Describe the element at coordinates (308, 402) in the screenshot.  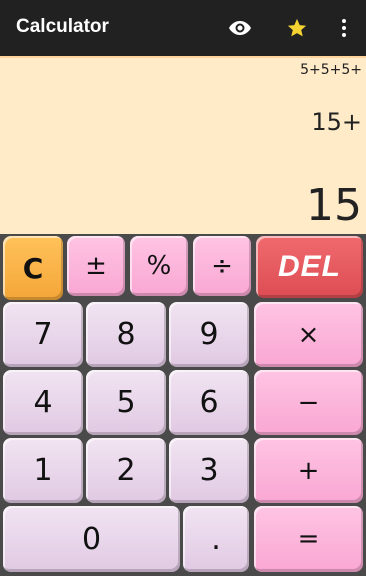
I see `minus-button: −` at that location.